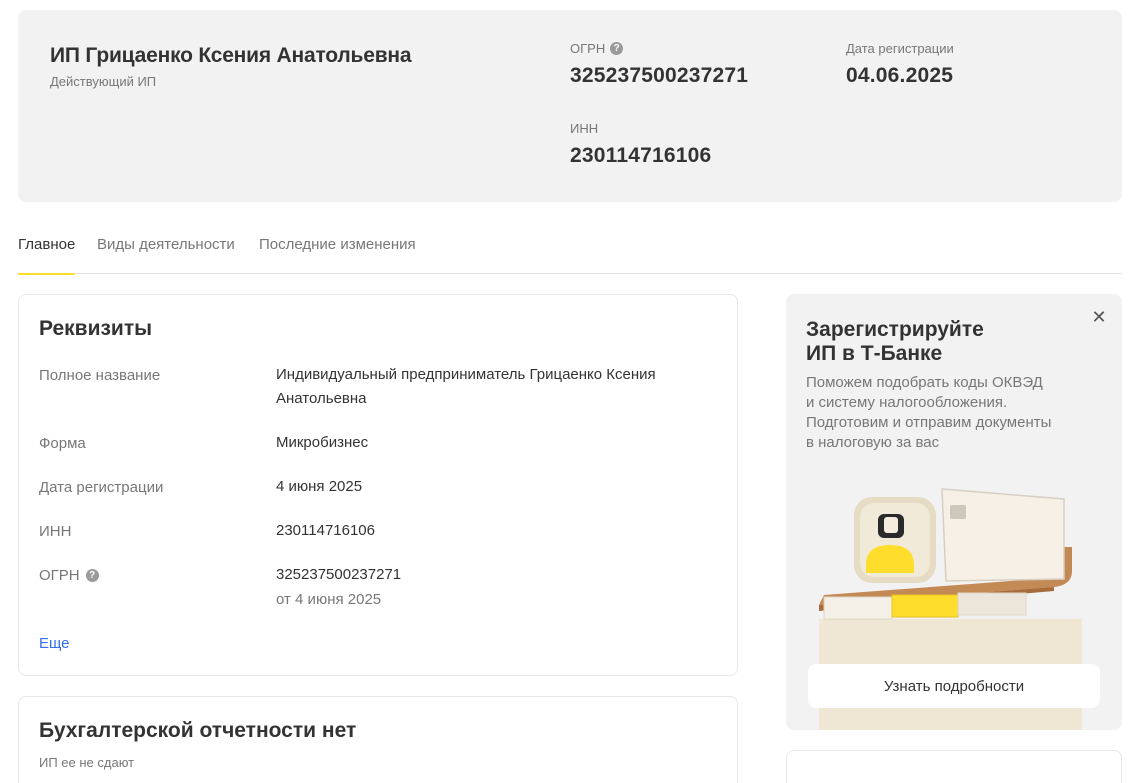 Image resolution: width=1141 pixels, height=783 pixels. What do you see at coordinates (198, 730) in the screenshot?
I see `accounting-title: Бухгалтерской отчетности нет` at bounding box center [198, 730].